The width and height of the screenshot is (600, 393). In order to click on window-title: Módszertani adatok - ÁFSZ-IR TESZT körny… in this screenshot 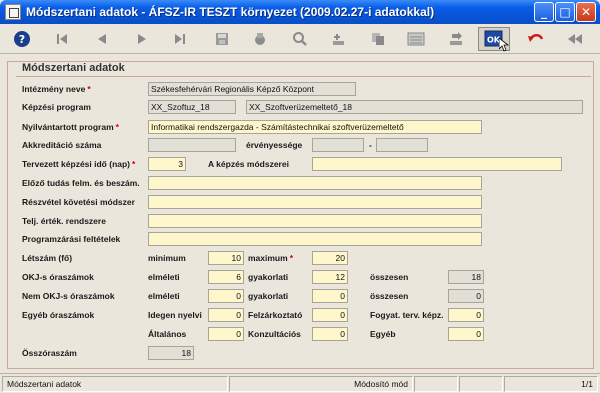, I will do `click(230, 12)`.